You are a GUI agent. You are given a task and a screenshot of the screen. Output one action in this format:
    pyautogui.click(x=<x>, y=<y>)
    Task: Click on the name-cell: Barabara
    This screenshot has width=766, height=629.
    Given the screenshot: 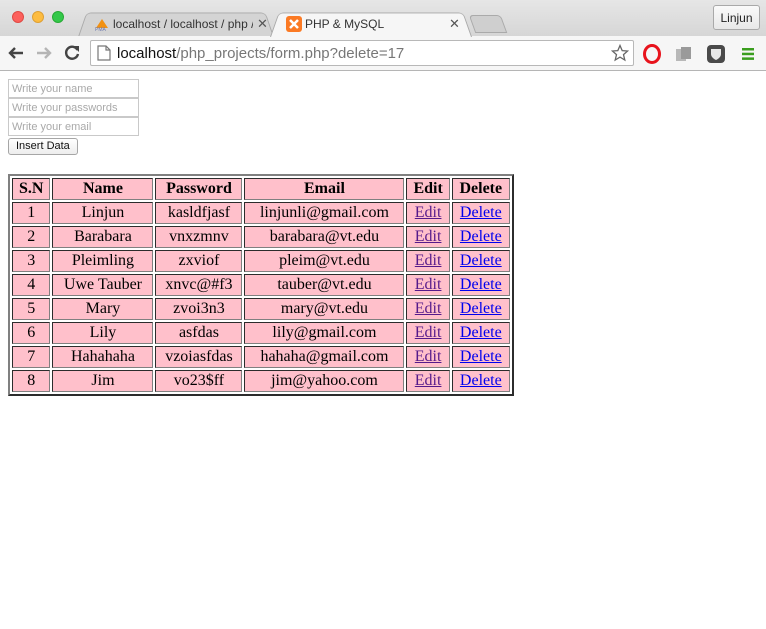 What is the action you would take?
    pyautogui.click(x=103, y=237)
    